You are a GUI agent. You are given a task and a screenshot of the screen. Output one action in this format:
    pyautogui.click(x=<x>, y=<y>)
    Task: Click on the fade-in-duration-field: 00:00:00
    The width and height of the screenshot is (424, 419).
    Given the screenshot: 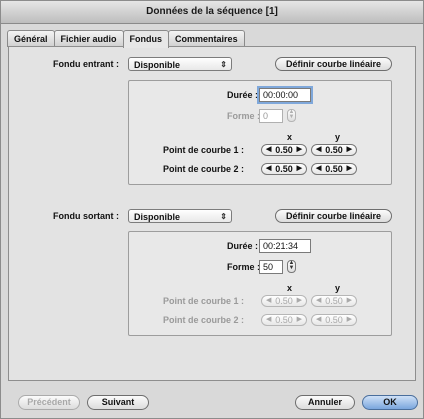 What is the action you would take?
    pyautogui.click(x=285, y=95)
    